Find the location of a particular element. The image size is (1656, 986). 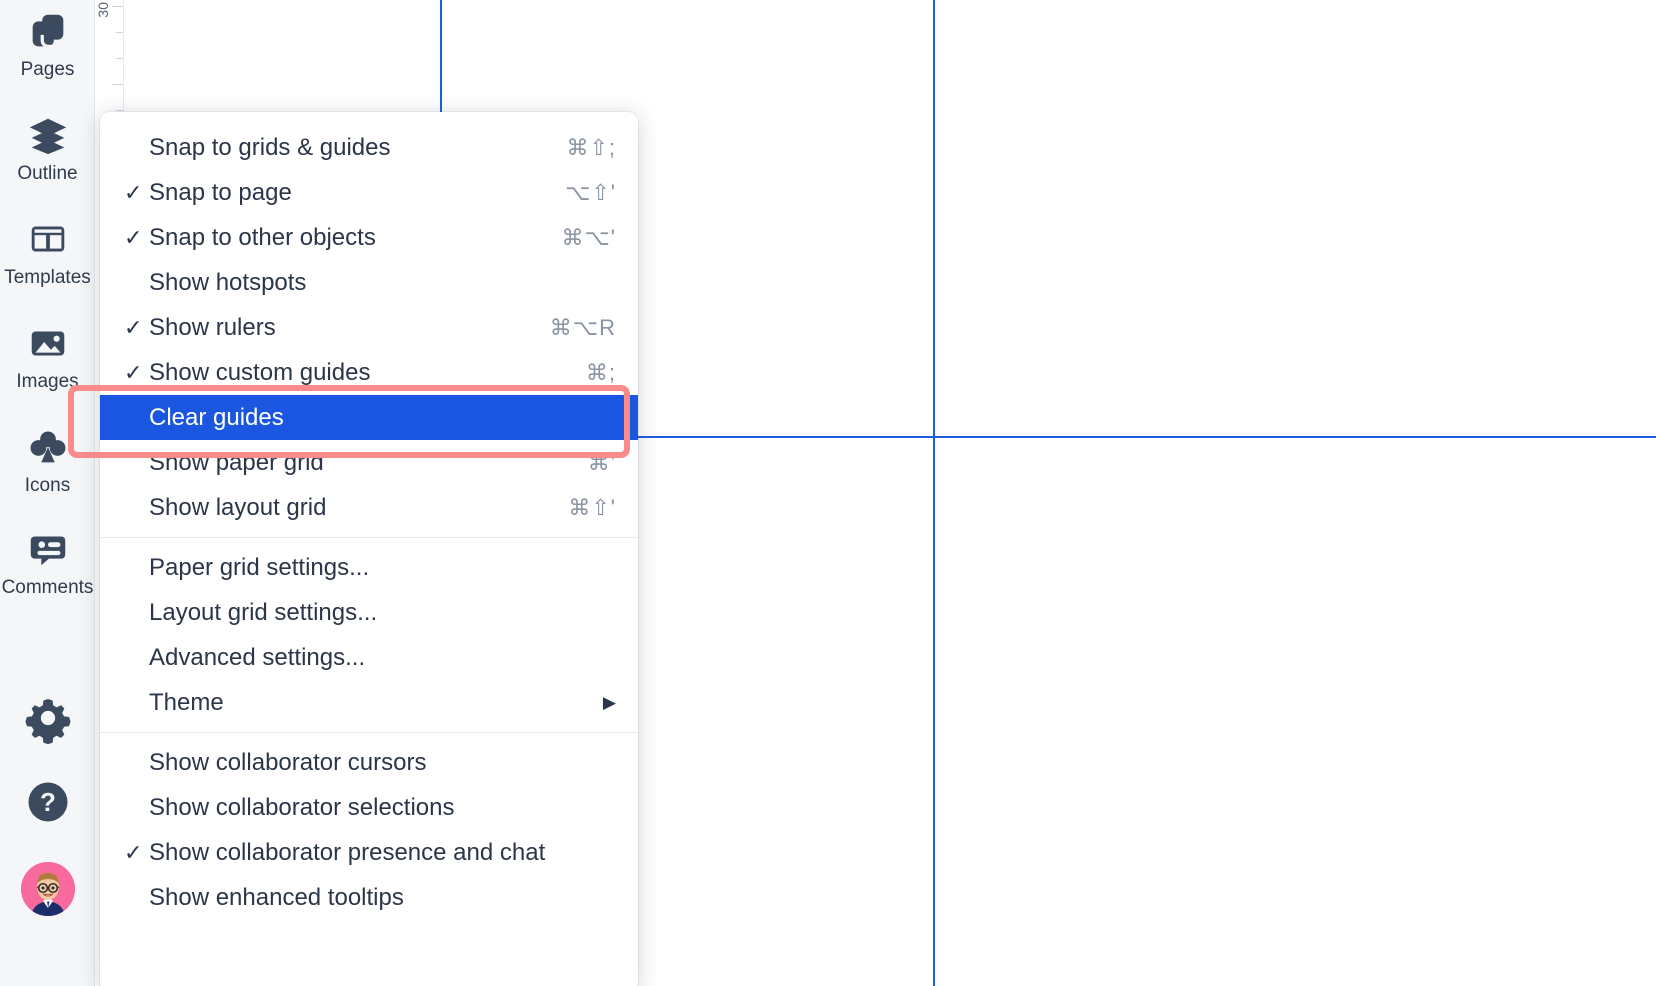

menu-item-theme: Theme ▶ is located at coordinates (369, 702).